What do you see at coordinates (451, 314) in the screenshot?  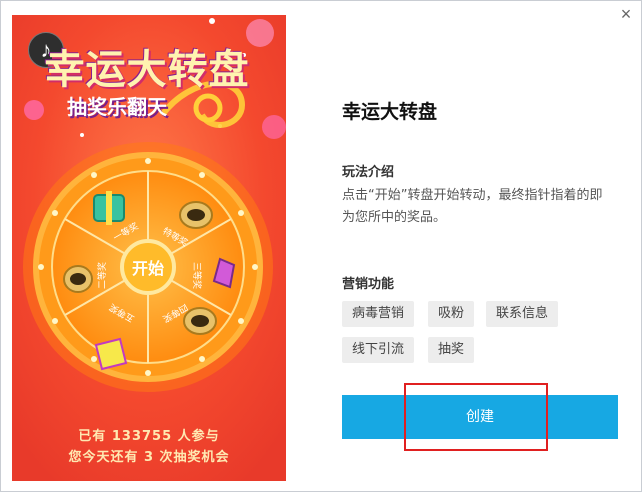 I see `tag-gain-fans: 吸粉` at bounding box center [451, 314].